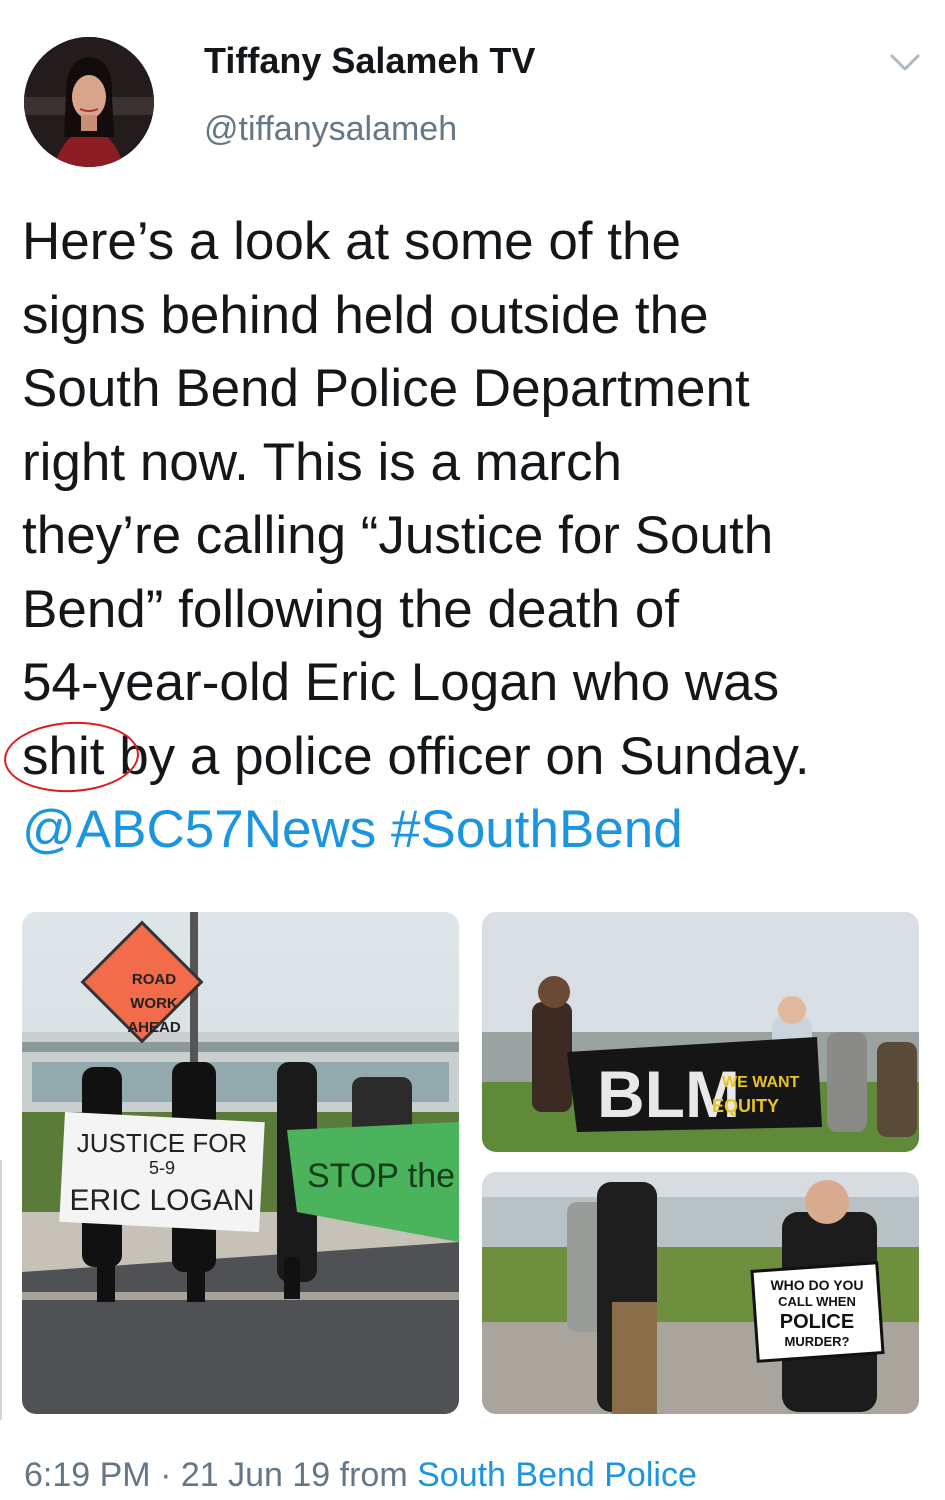  I want to click on sign-road-line: WORK, so click(154, 1003).